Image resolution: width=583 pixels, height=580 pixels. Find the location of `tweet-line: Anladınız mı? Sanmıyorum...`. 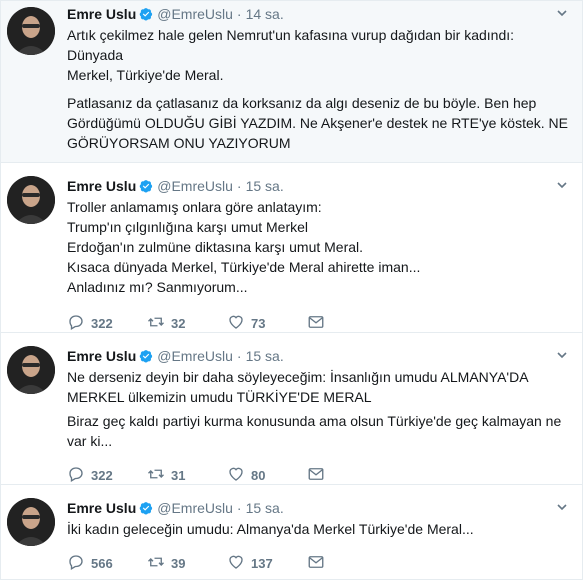

tweet-line: Anladınız mı? Sanmıyorum... is located at coordinates (157, 287).